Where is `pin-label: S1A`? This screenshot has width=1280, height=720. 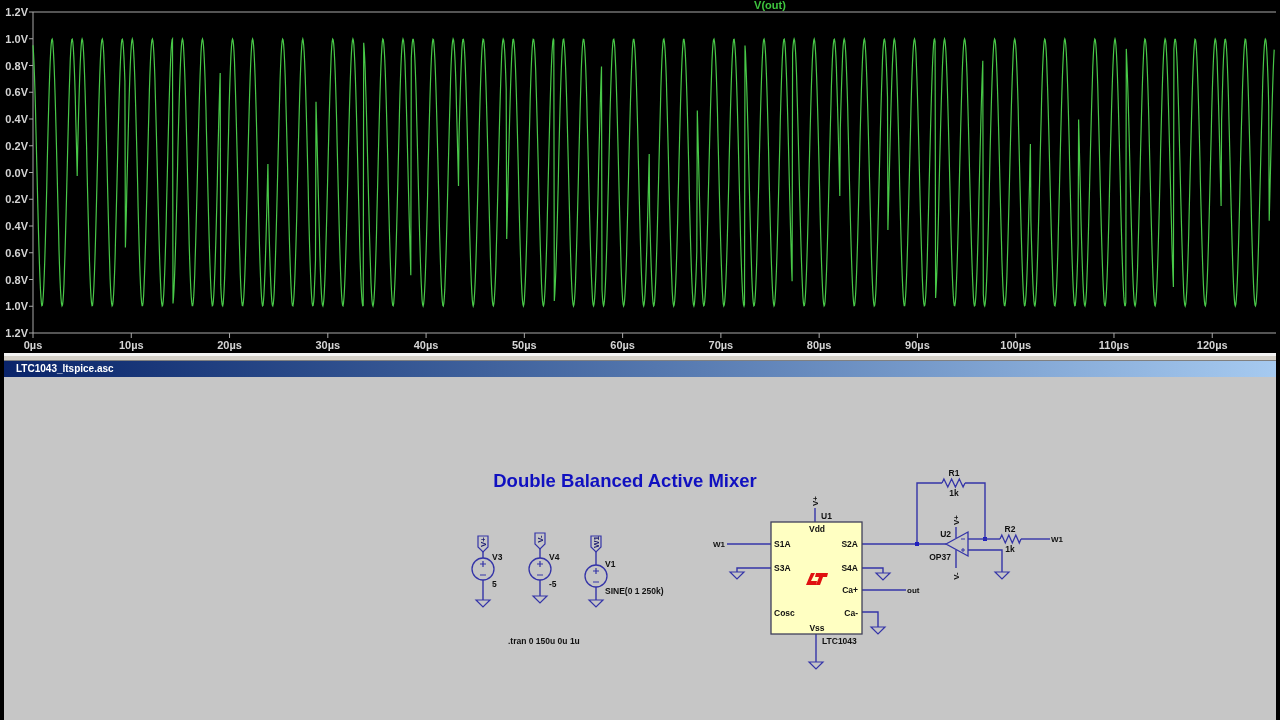 pin-label: S1A is located at coordinates (782, 544).